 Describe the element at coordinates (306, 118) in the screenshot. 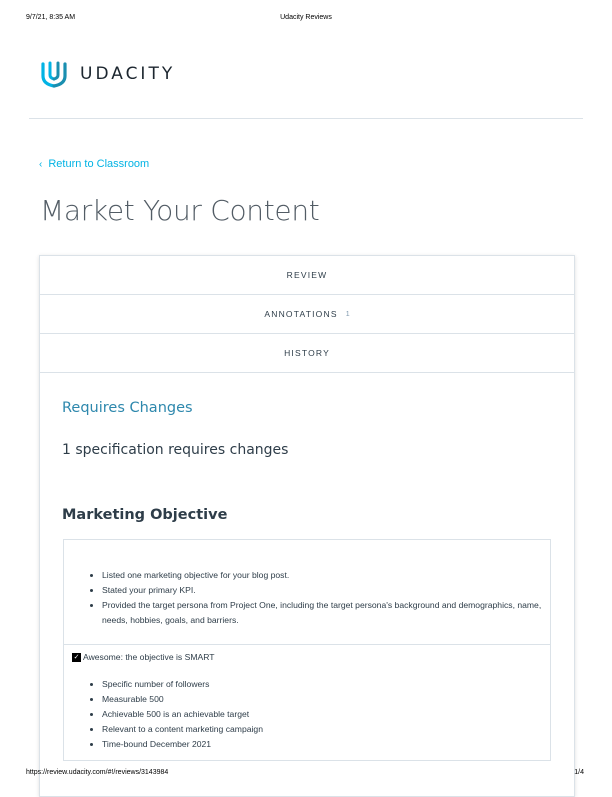

I see `header-divider` at that location.